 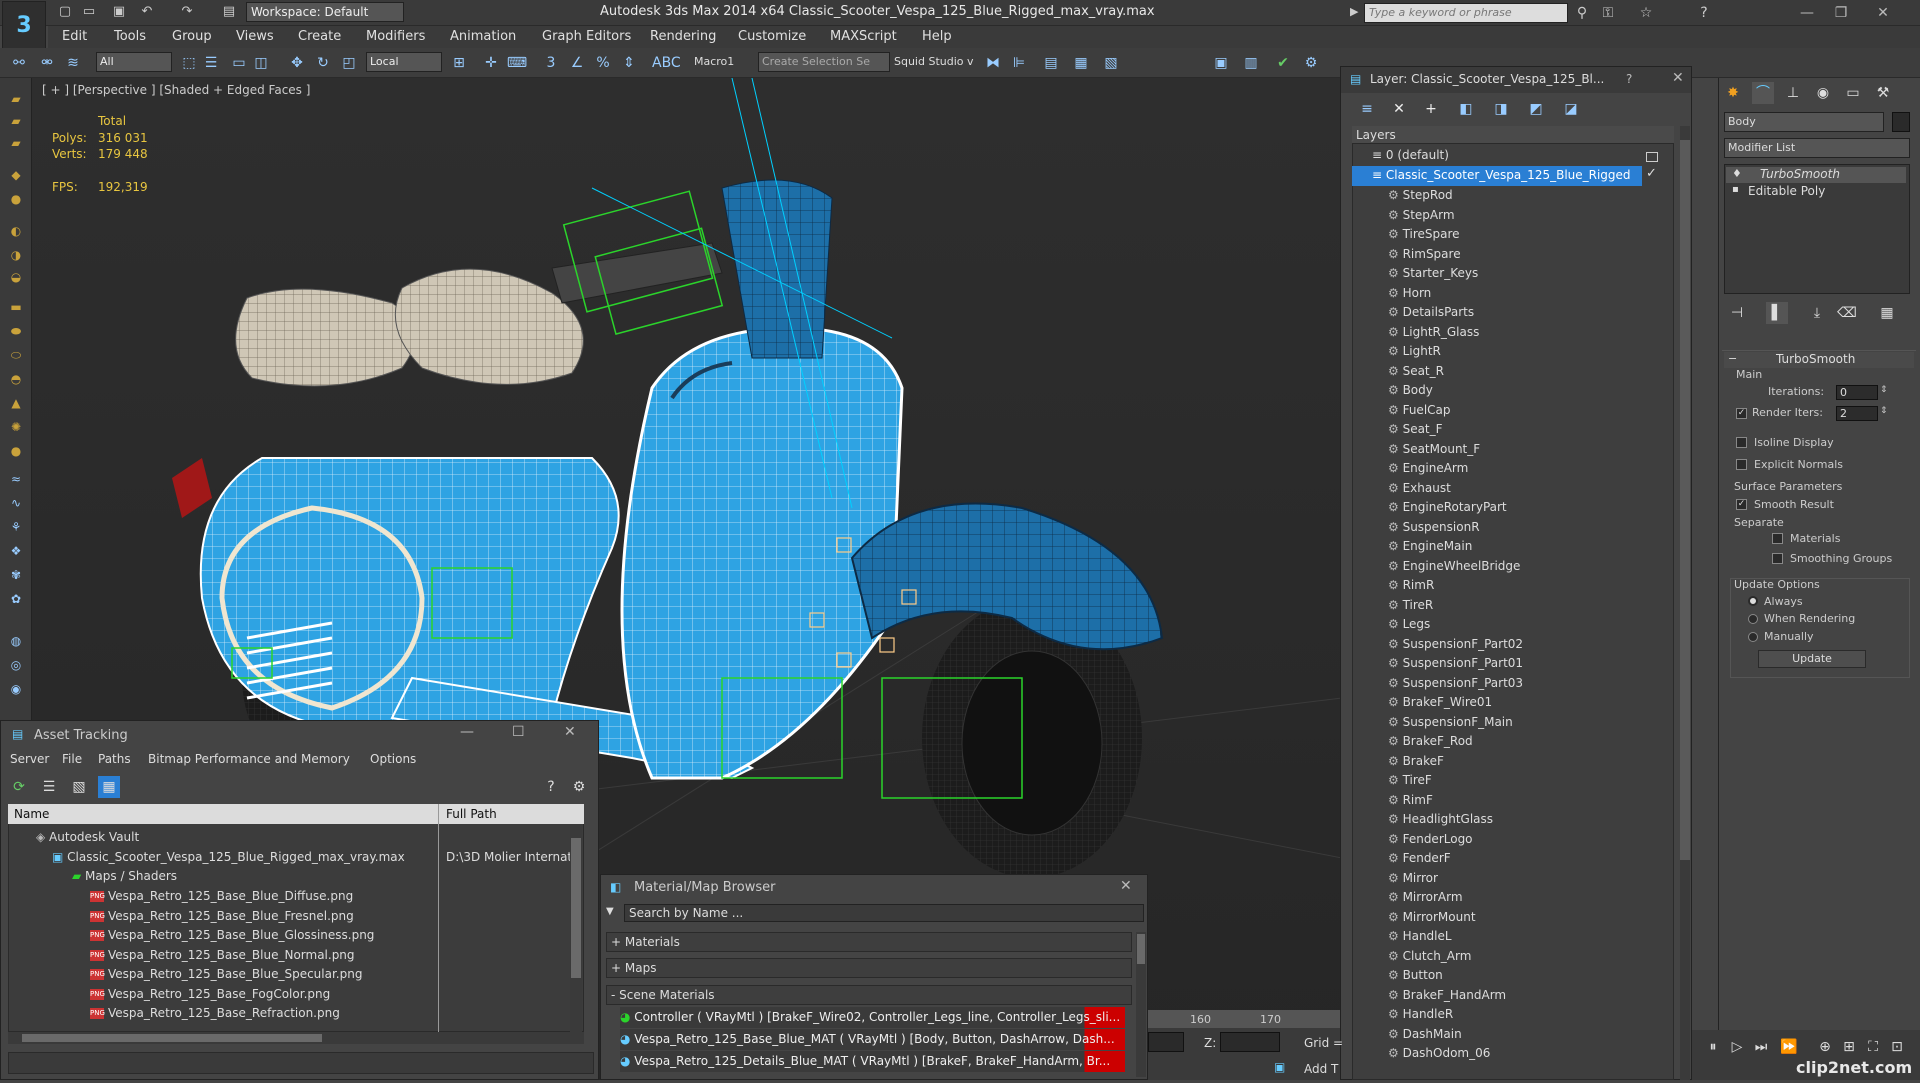 I want to click on tool-icon-20: ✾, so click(x=16, y=575).